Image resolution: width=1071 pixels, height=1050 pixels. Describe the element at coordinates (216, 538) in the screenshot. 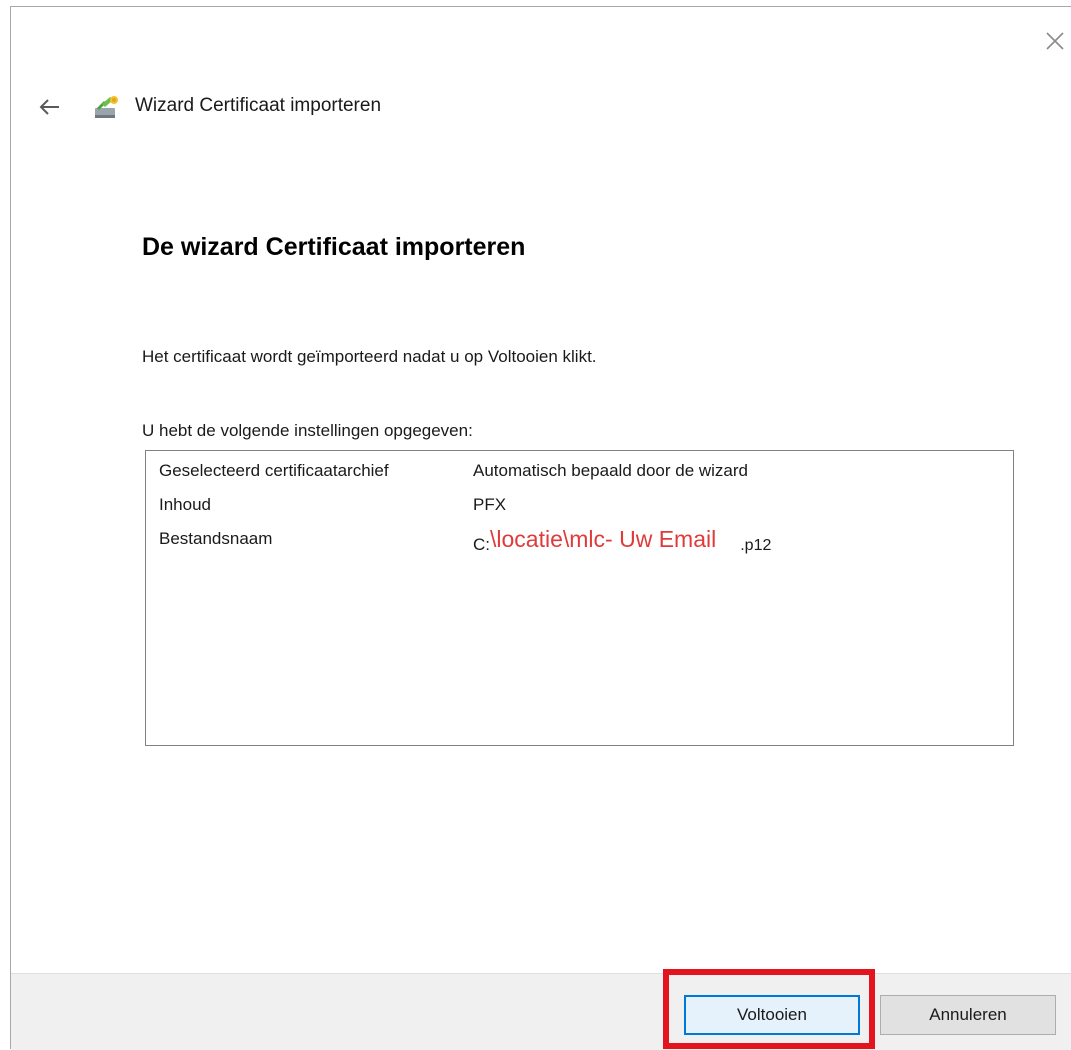

I see `settings-key: Bestandsnaam` at that location.